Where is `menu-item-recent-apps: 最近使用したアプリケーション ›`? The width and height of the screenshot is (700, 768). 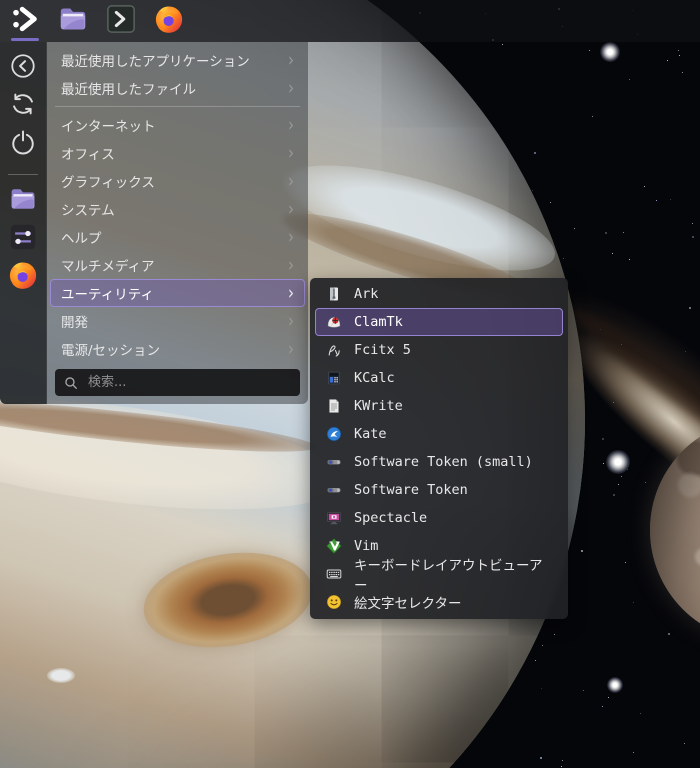 menu-item-recent-apps: 最近使用したアプリケーション › is located at coordinates (177, 60).